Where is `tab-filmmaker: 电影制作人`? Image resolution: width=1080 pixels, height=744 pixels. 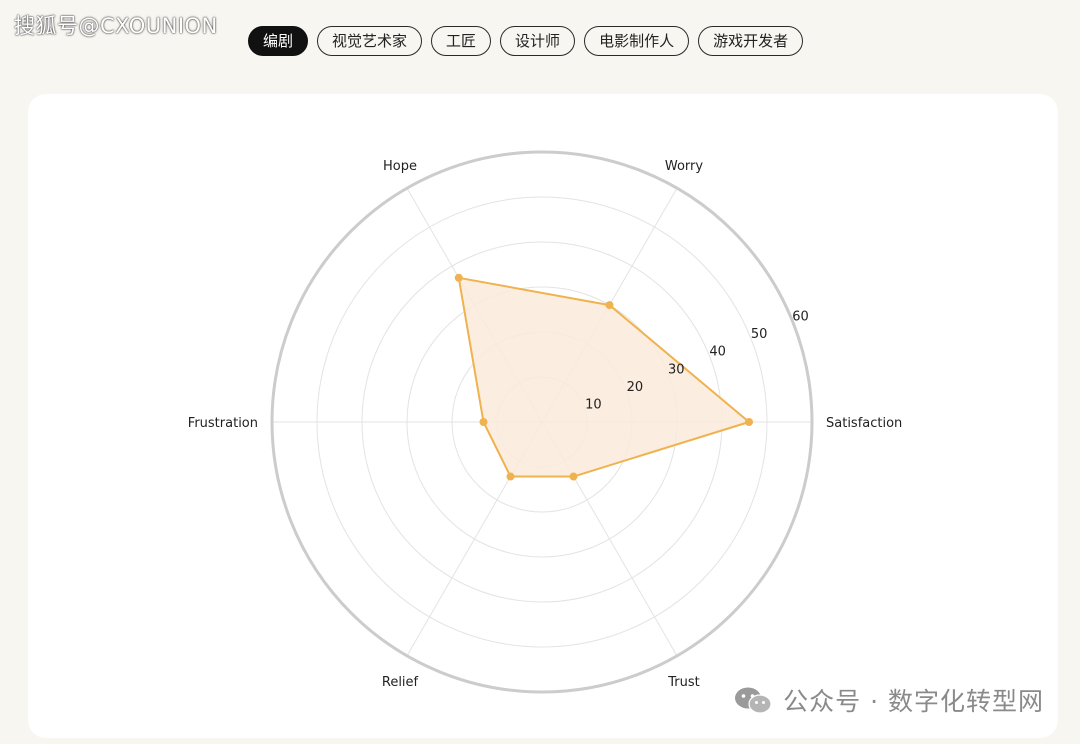 tab-filmmaker: 电影制作人 is located at coordinates (637, 41).